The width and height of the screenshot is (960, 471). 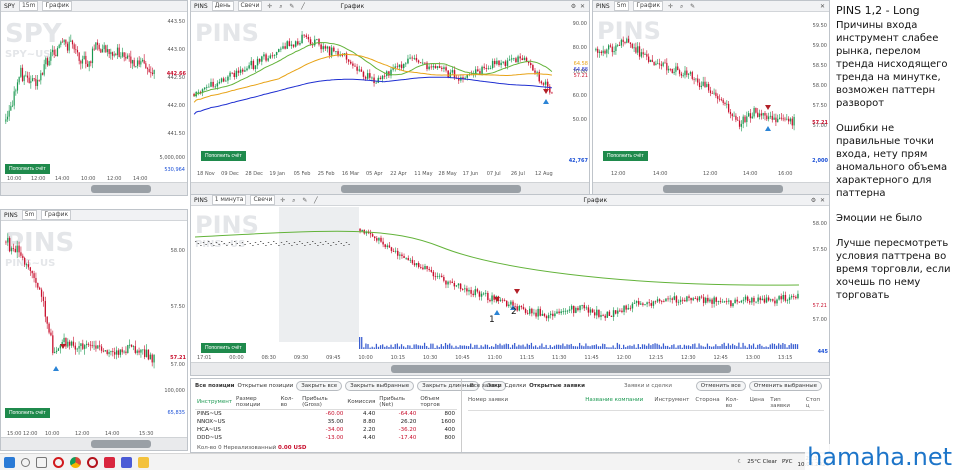 I want to click on tab-trades: Сделки, so click(x=515, y=386).